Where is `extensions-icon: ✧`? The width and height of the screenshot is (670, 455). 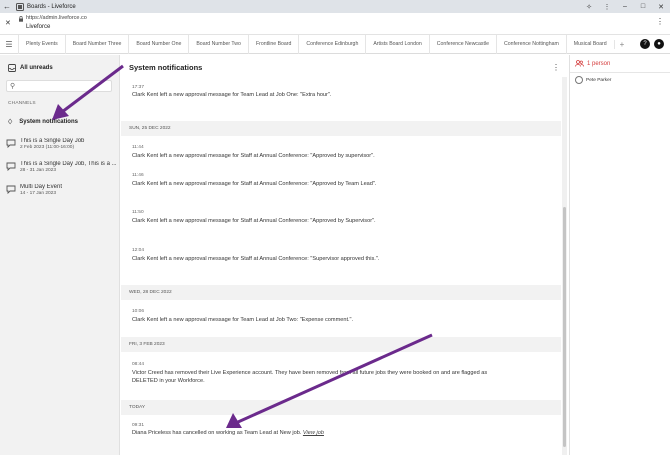
extensions-icon: ✧ is located at coordinates (589, 7).